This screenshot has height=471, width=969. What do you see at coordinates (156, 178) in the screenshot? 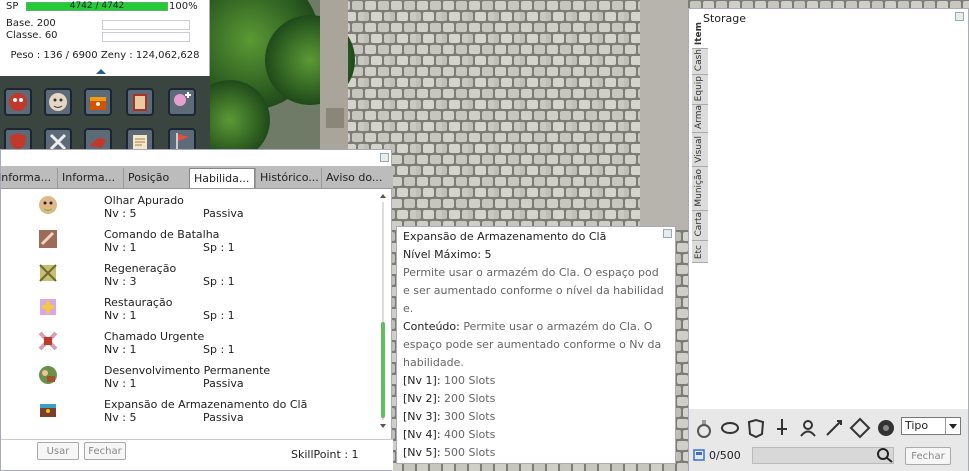
I see `tab-position: Posição` at bounding box center [156, 178].